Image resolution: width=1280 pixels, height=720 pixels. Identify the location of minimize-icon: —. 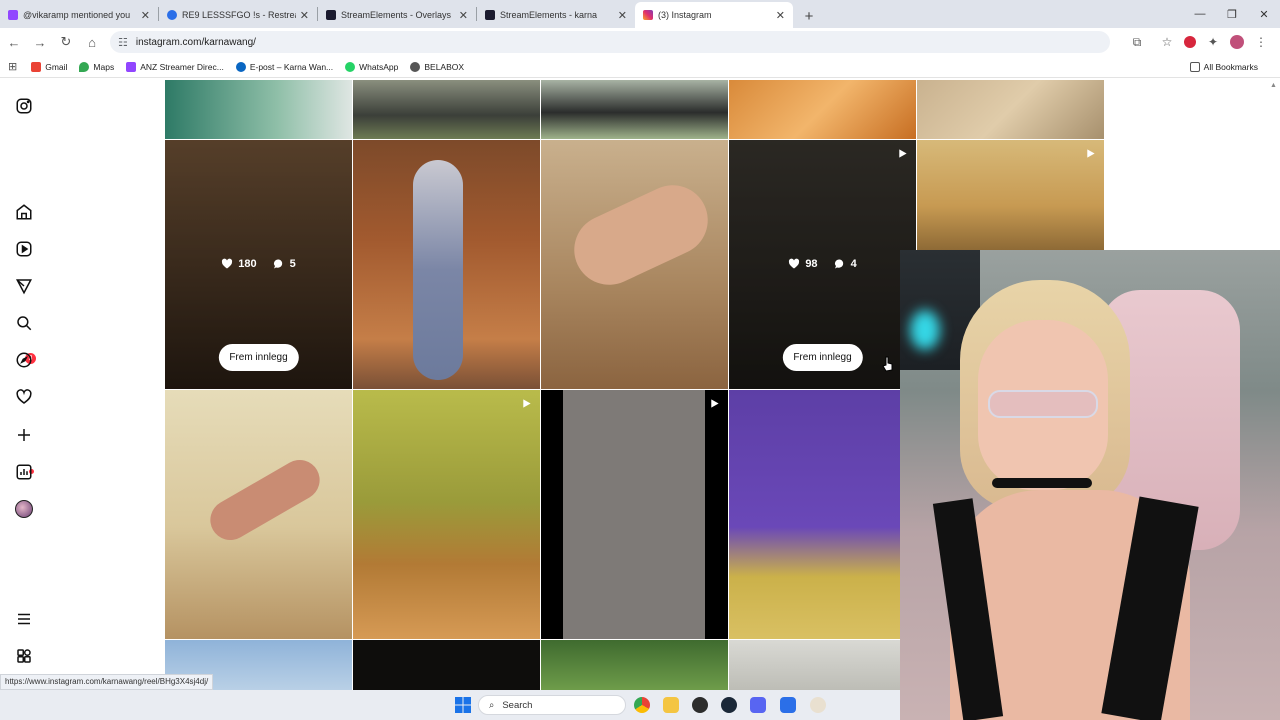
(1200, 14).